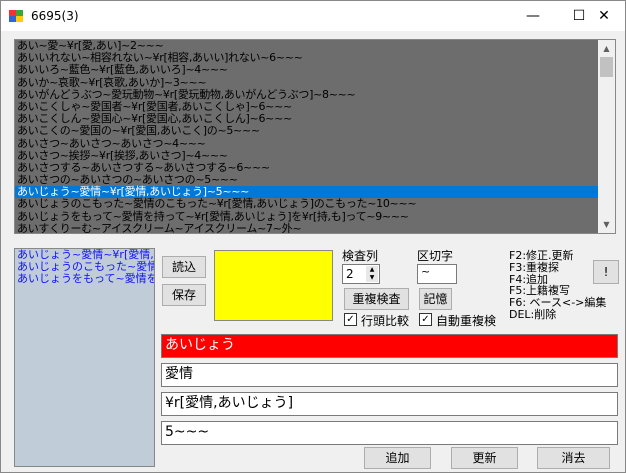 Image resolution: width=626 pixels, height=473 pixels. I want to click on spinner-arrows-icon: ▲ ▼, so click(372, 274).